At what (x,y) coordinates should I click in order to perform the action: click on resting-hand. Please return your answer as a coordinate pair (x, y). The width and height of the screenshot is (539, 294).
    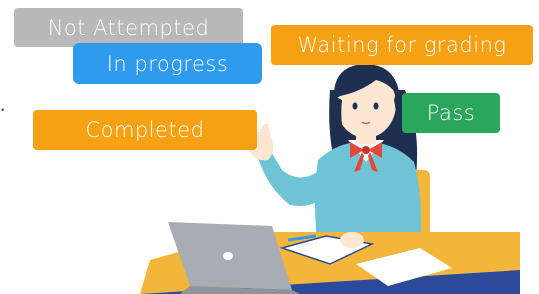
    Looking at the image, I should click on (352, 240).